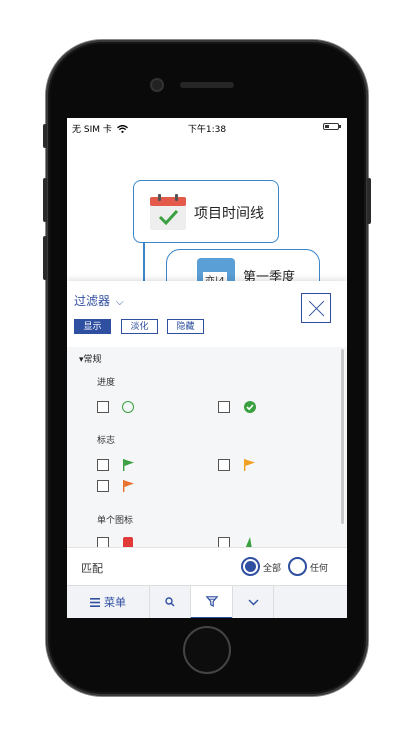 The image size is (414, 736). Describe the element at coordinates (144, 263) in the screenshot. I see `connector-line` at that location.